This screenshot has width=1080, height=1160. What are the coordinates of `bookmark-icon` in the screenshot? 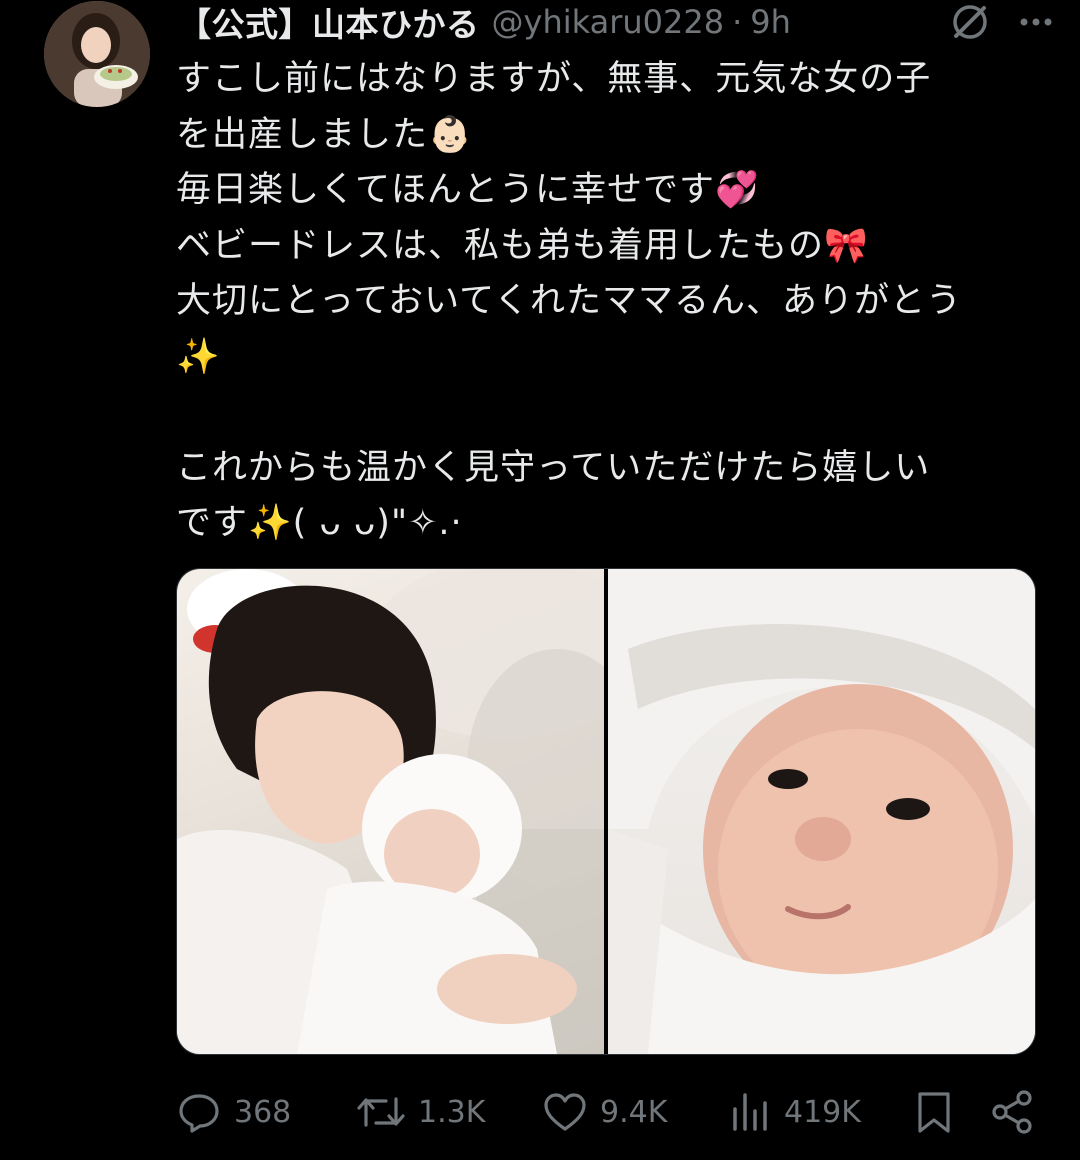 It's located at (934, 1112).